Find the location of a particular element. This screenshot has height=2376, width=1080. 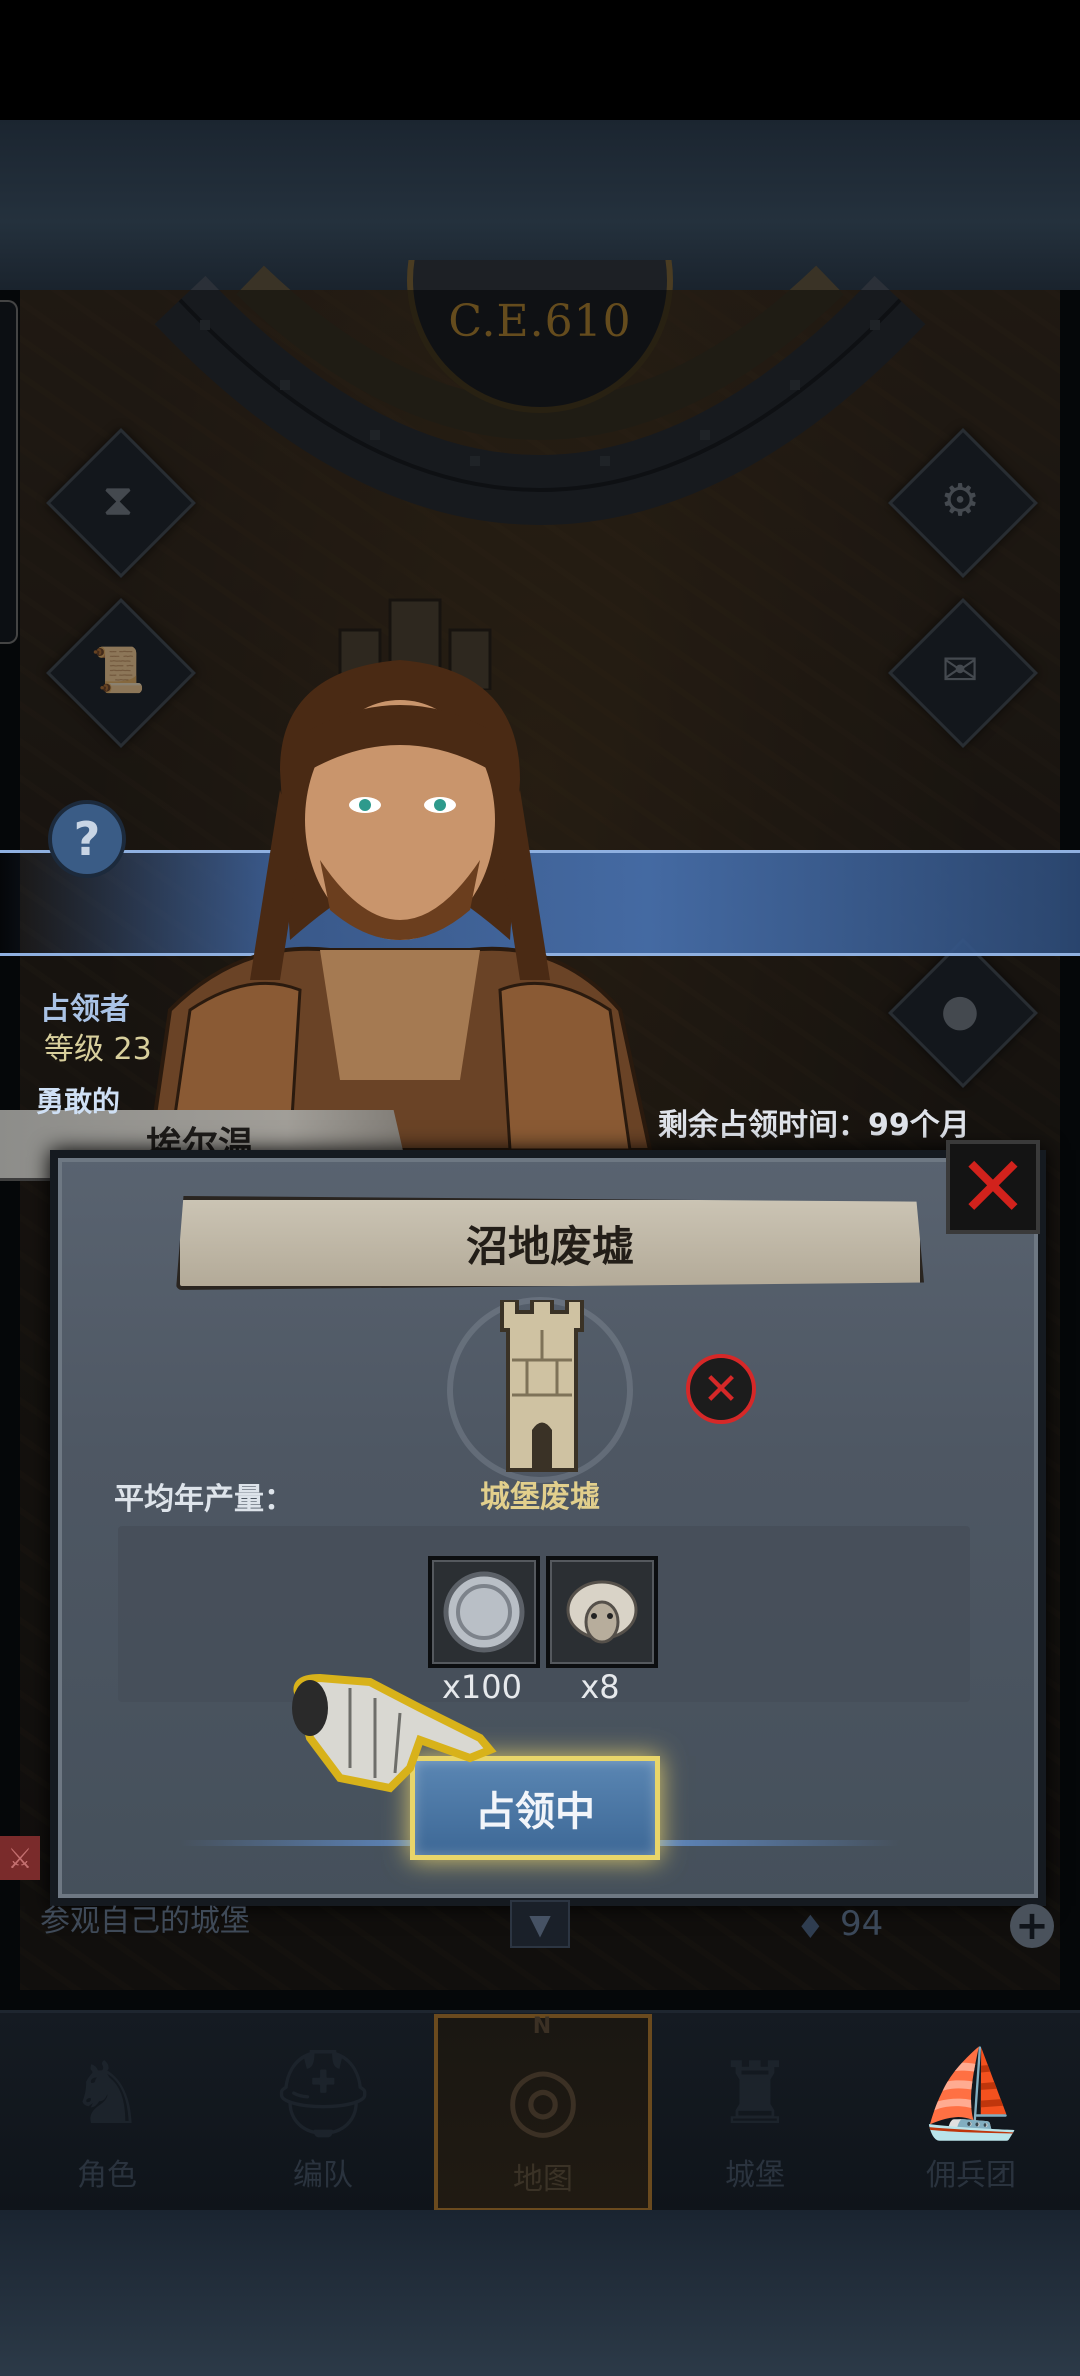

level-value: 23 is located at coordinates (132, 1049).